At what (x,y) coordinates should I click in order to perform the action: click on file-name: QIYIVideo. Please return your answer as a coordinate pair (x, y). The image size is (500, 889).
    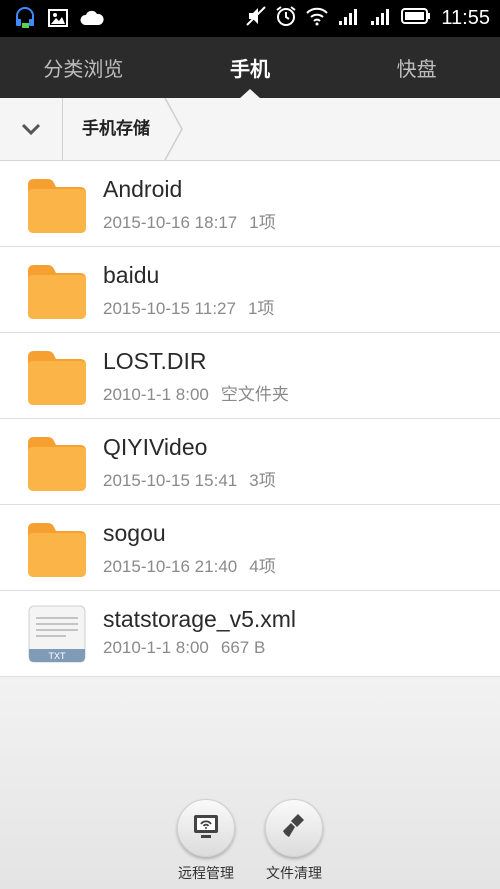
    Looking at the image, I should click on (155, 447).